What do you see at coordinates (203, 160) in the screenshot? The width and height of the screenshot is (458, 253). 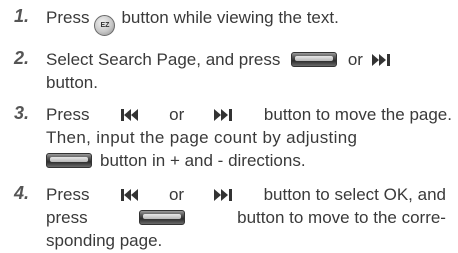 I see `step-text-fragment: button in + and - directions.` at bounding box center [203, 160].